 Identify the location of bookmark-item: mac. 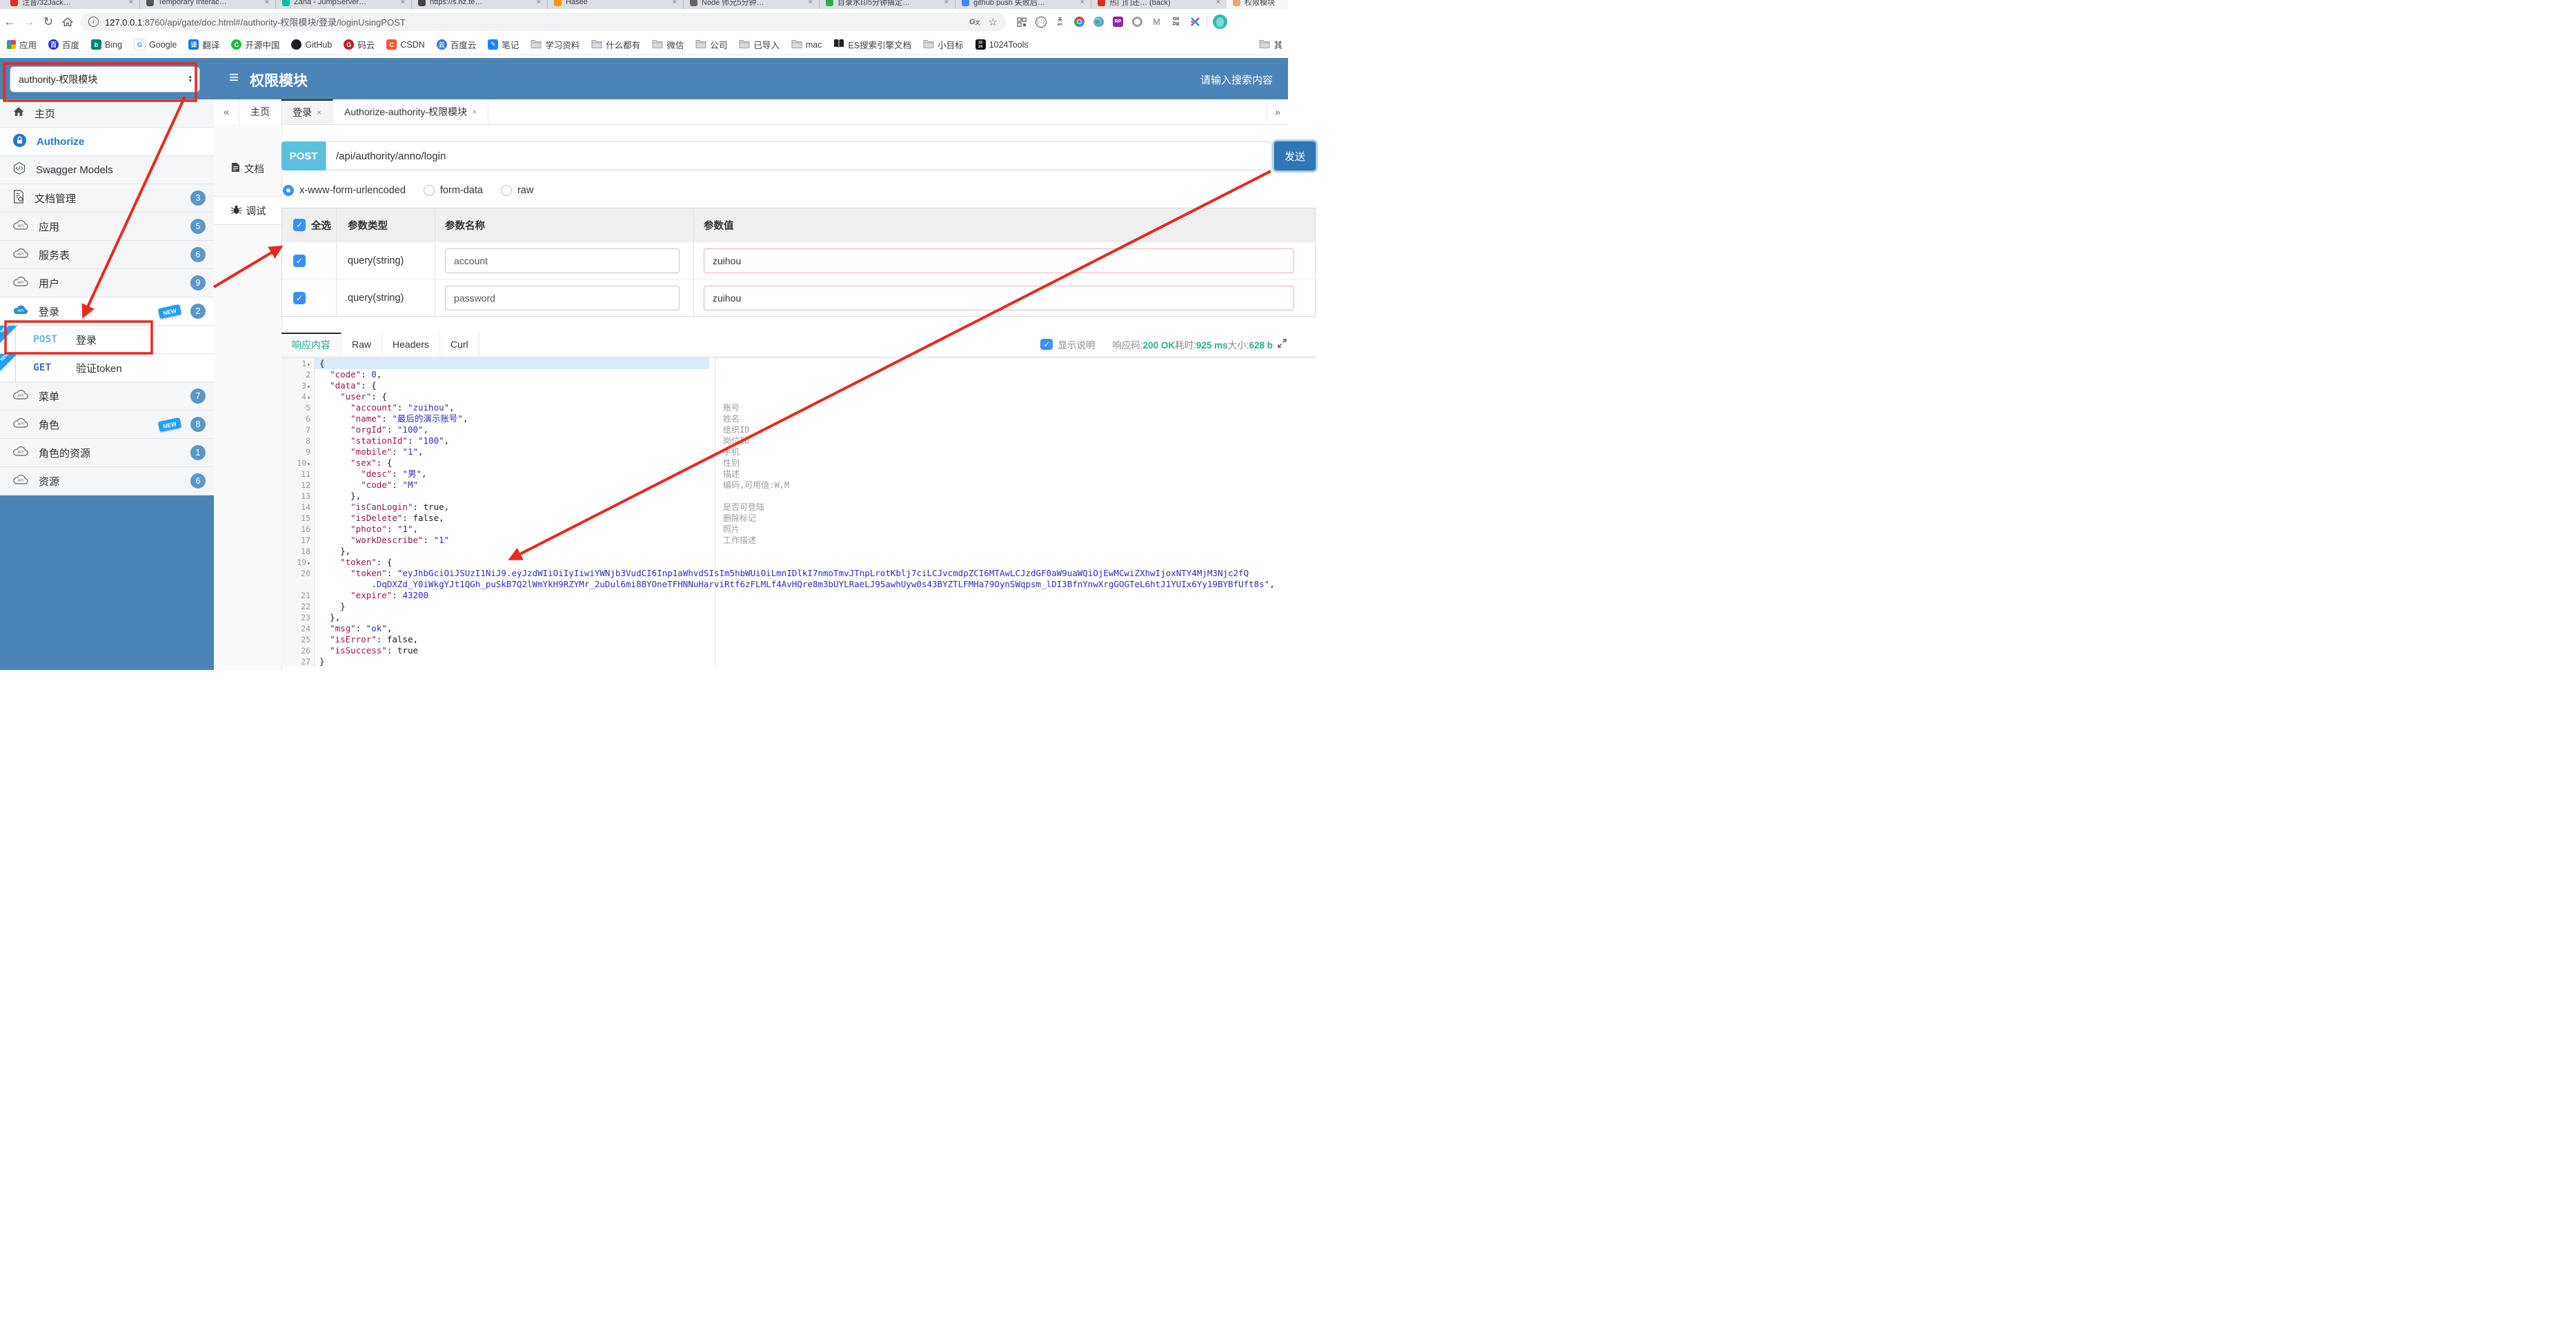
(806, 44).